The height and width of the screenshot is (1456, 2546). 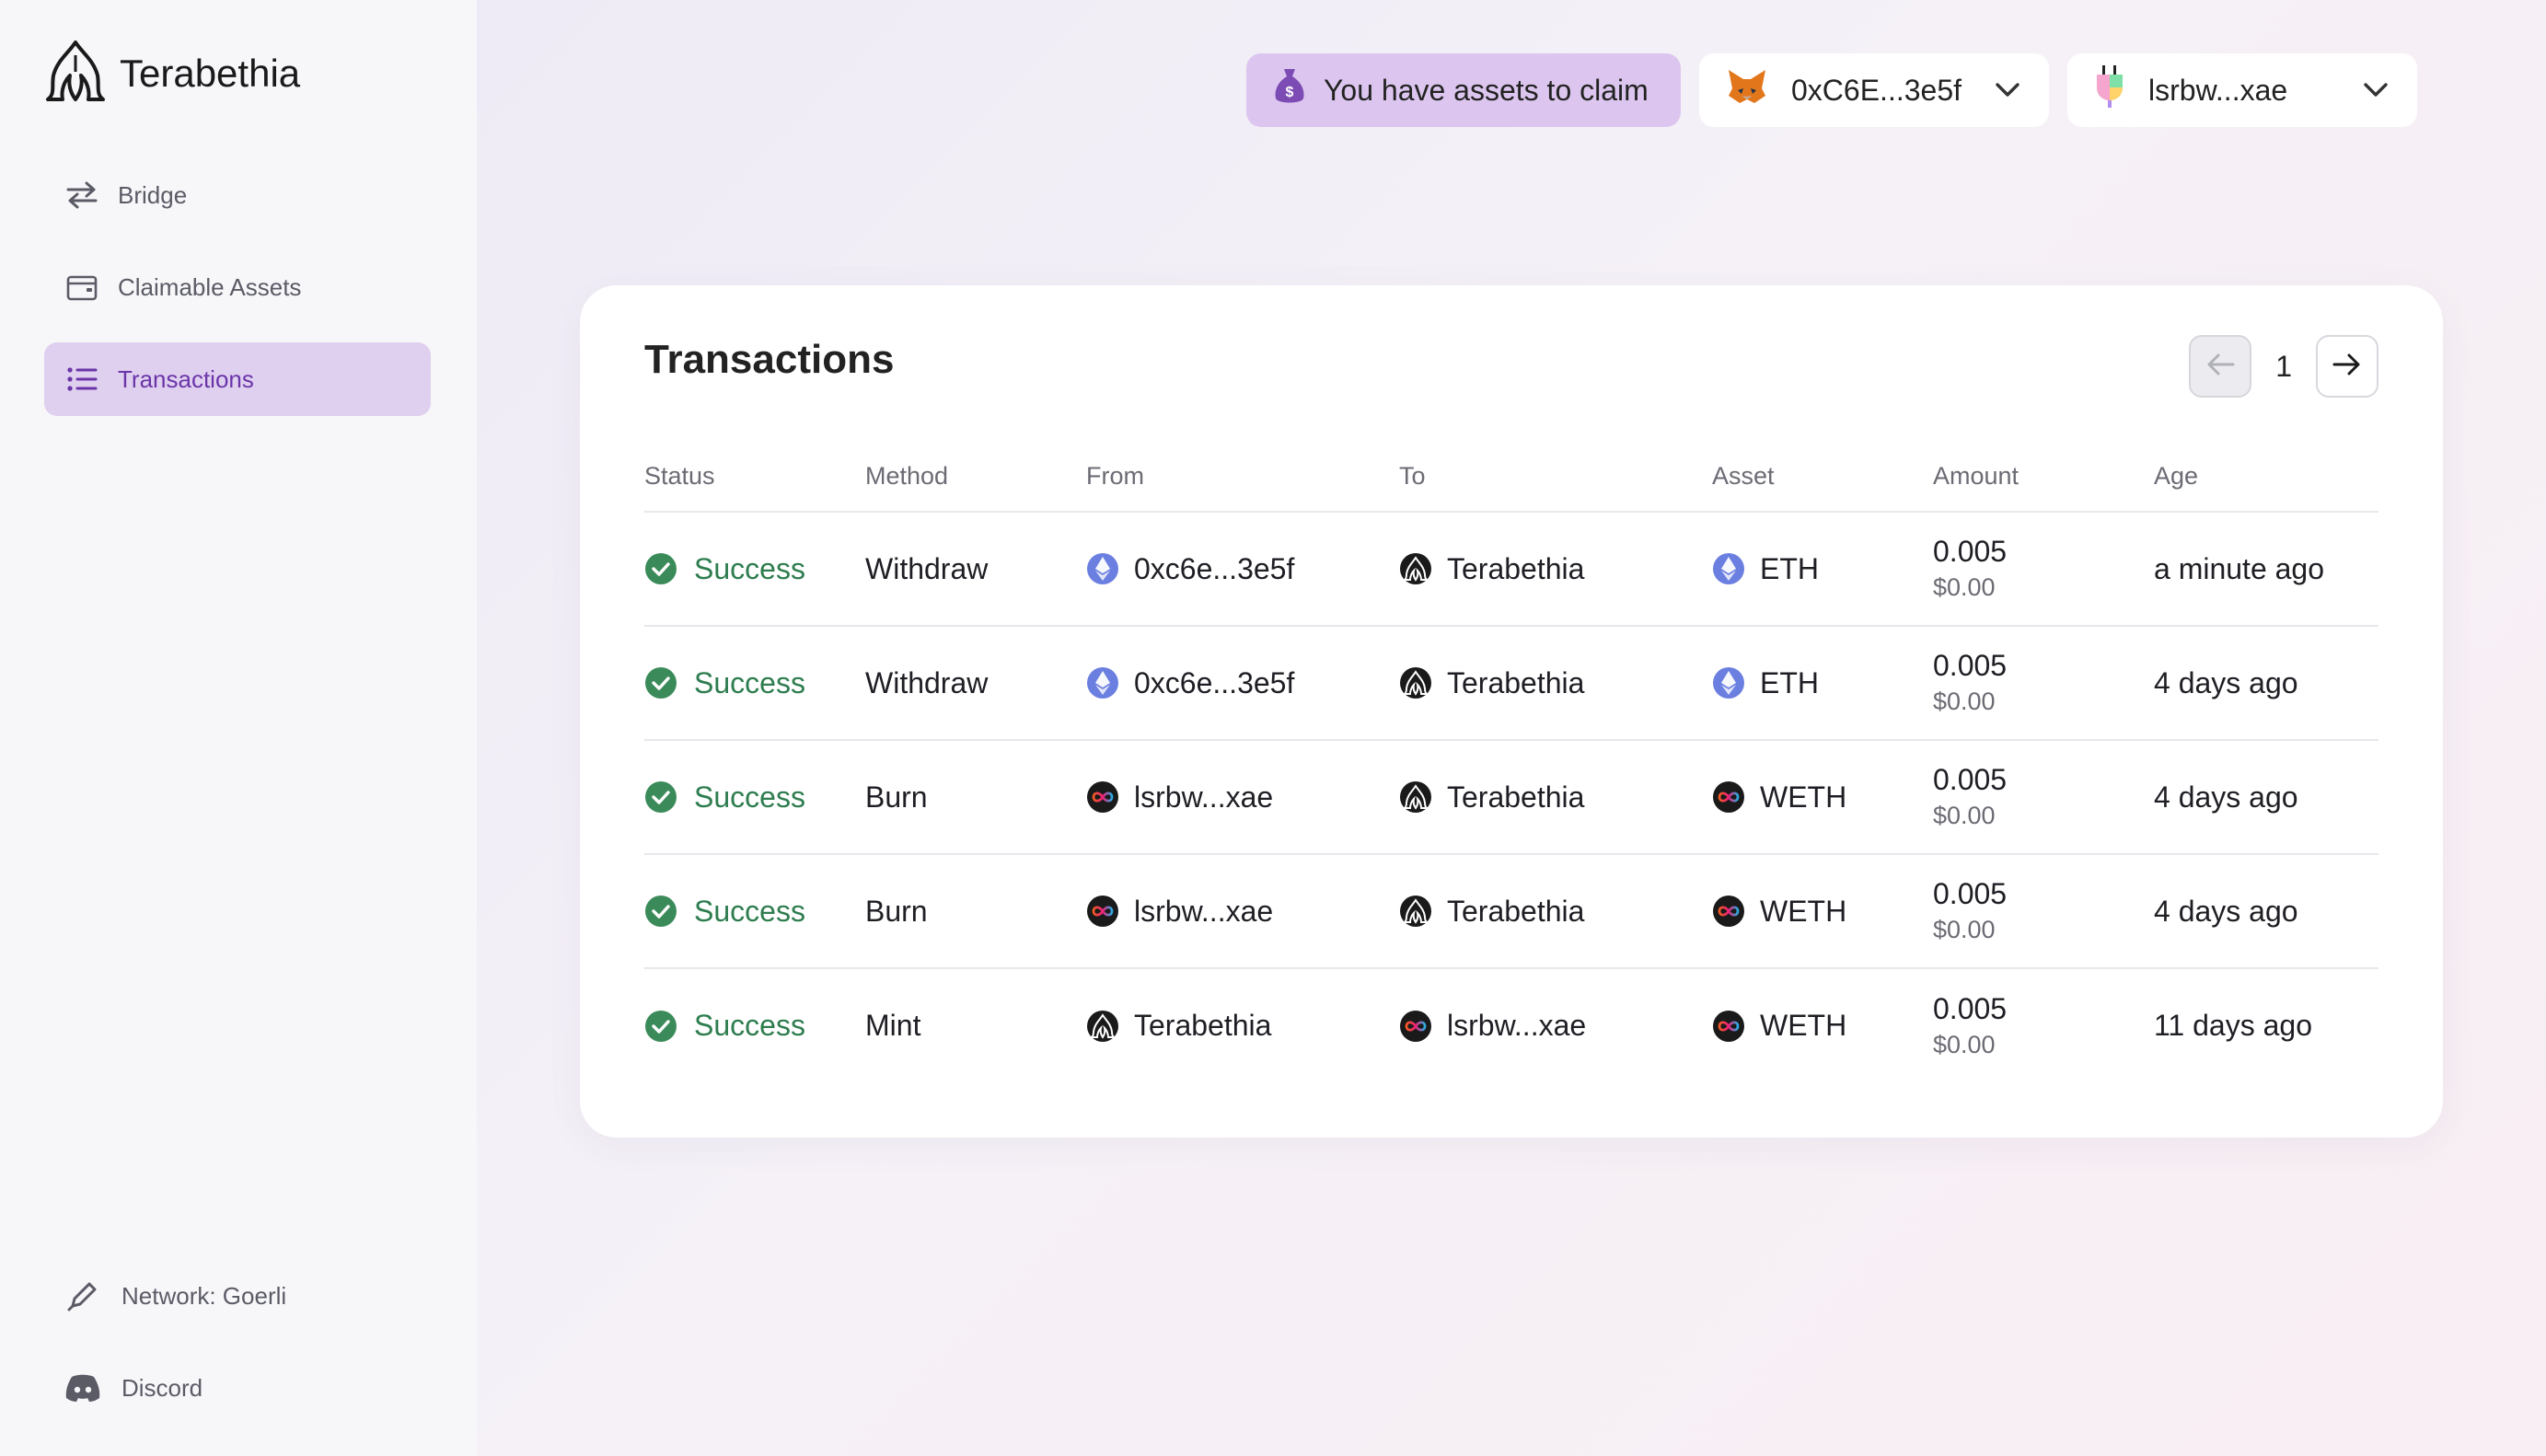 What do you see at coordinates (2266, 477) in the screenshot?
I see `column-header-age: Age` at bounding box center [2266, 477].